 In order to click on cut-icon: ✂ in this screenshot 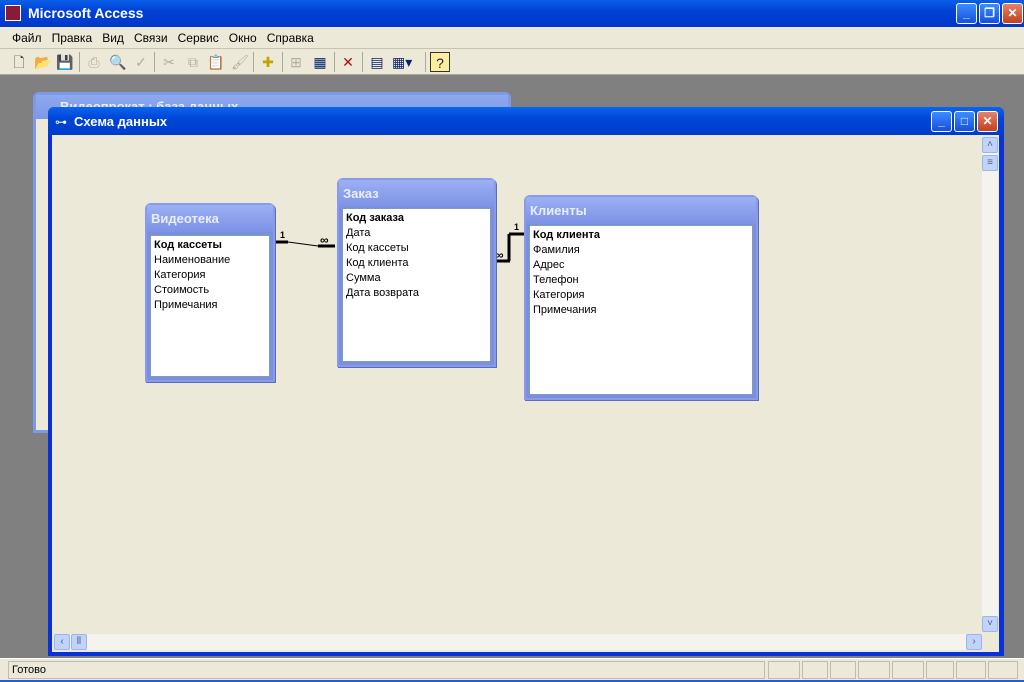, I will do `click(169, 62)`.